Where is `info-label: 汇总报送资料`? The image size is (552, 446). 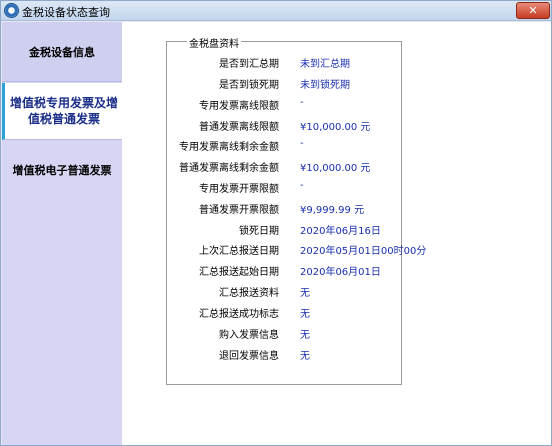
info-label: 汇总报送资料 is located at coordinates (249, 293).